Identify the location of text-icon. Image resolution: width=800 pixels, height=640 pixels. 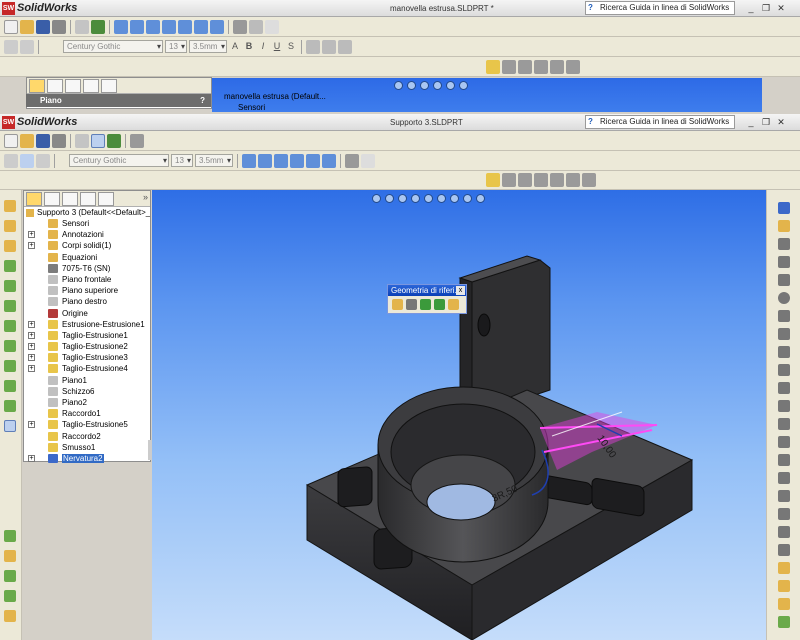
(784, 442).